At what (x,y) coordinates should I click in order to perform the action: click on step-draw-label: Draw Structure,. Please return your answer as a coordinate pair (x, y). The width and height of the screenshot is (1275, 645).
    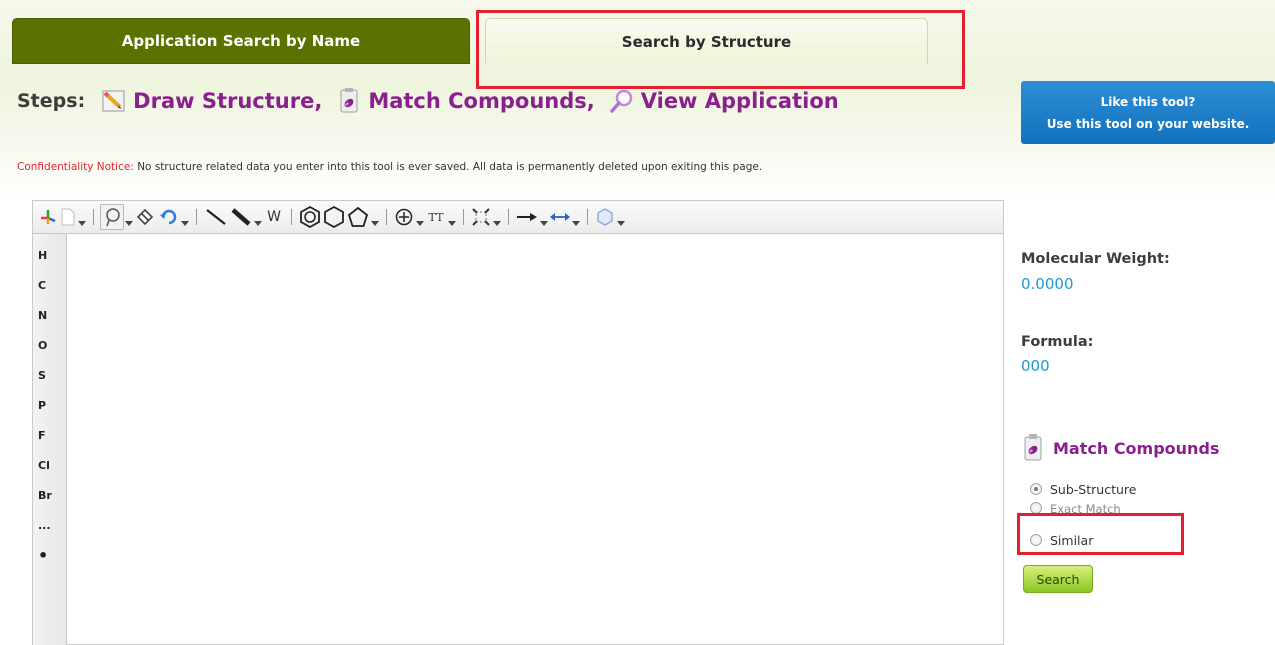
    Looking at the image, I should click on (228, 101).